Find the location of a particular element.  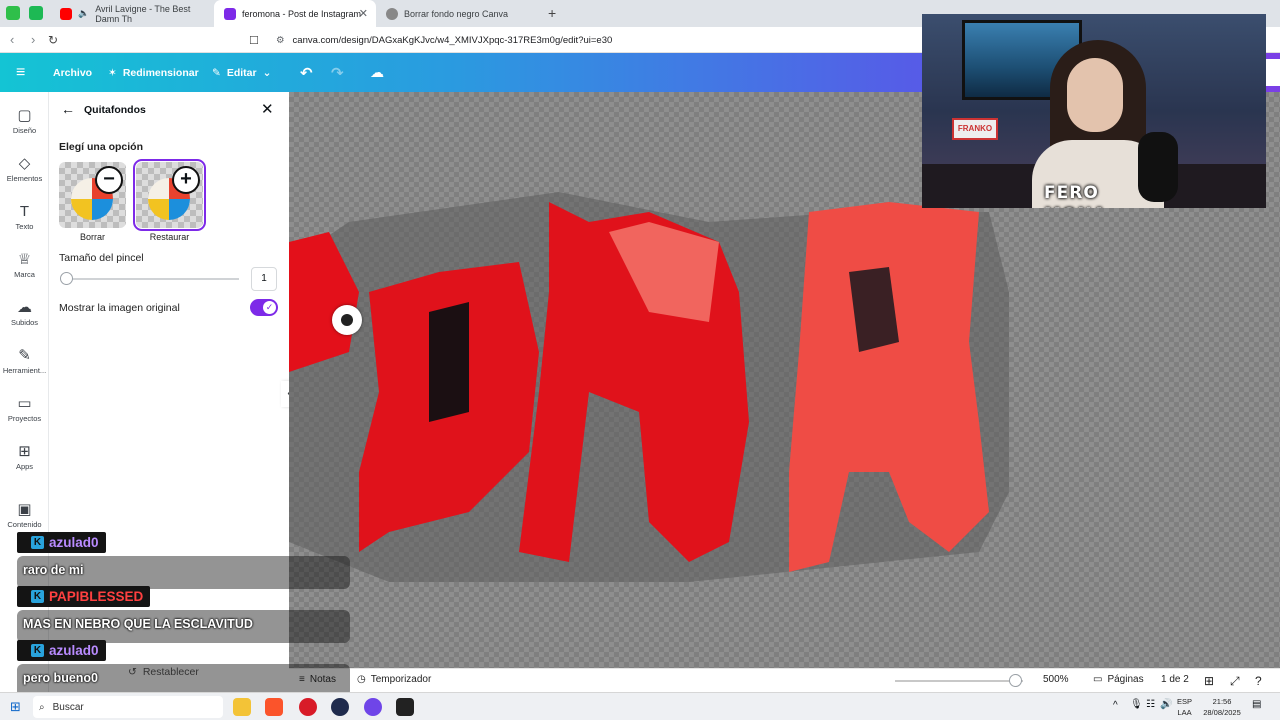

chevron-up-icon: ^ is located at coordinates (1115, 705).